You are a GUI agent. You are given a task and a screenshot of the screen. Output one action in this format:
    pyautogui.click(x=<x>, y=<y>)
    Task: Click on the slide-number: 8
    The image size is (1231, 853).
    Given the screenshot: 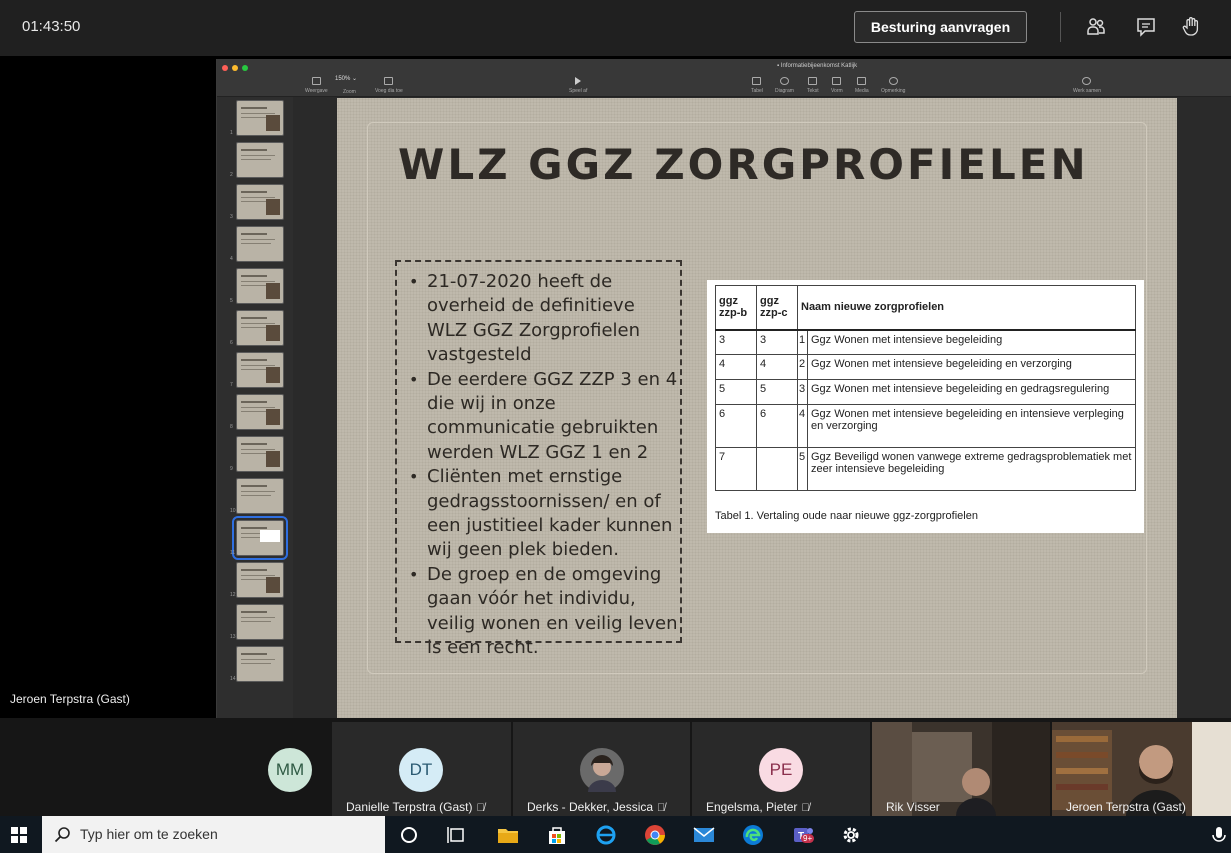 What is the action you would take?
    pyautogui.click(x=231, y=427)
    